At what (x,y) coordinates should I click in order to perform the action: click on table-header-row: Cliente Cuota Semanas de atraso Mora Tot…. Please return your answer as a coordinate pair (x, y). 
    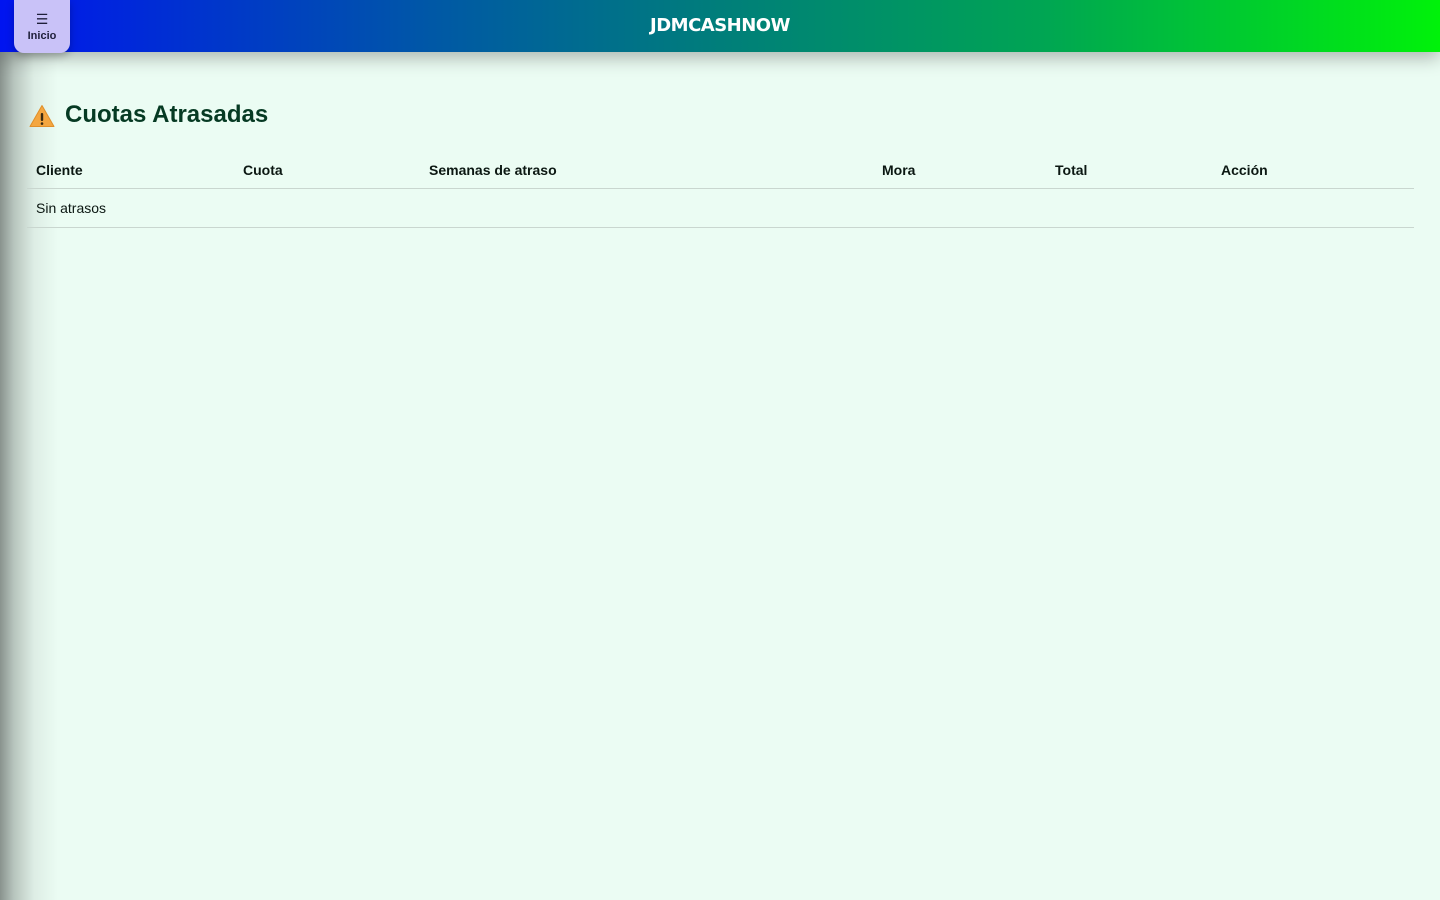
    Looking at the image, I should click on (720, 170).